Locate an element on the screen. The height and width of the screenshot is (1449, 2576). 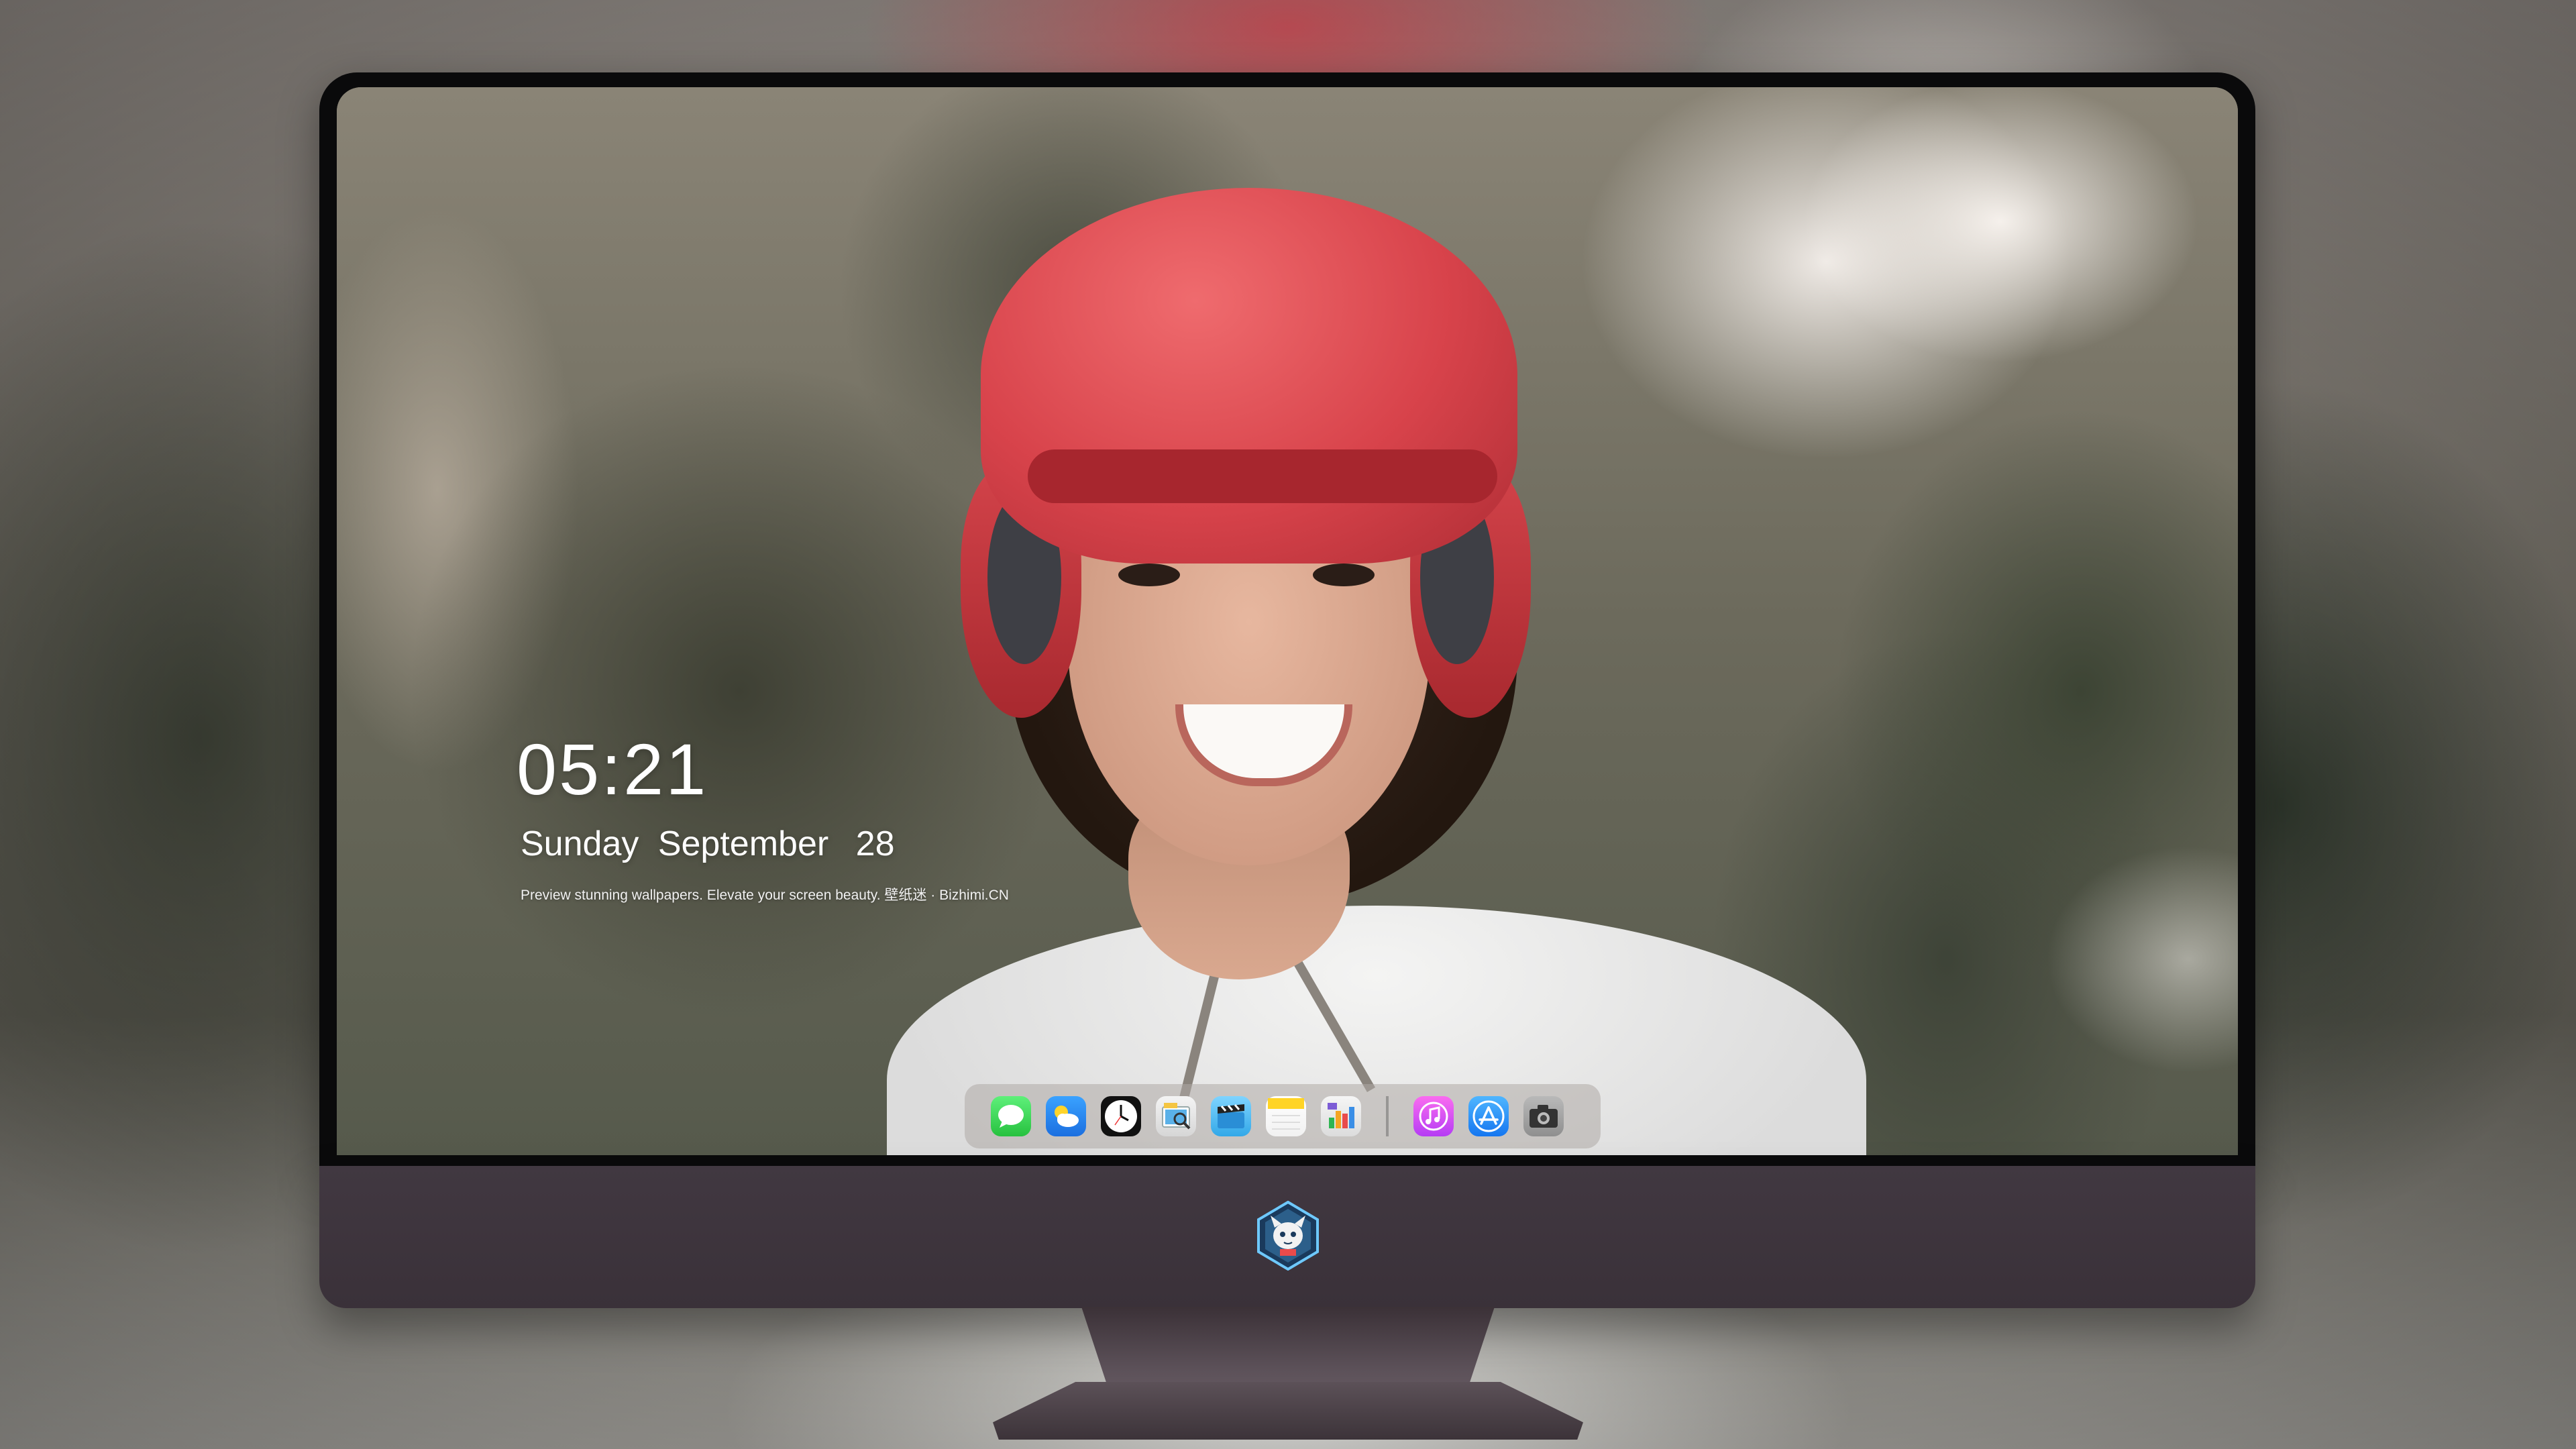
wallpaper-subject-helmet is located at coordinates (1249, 376).